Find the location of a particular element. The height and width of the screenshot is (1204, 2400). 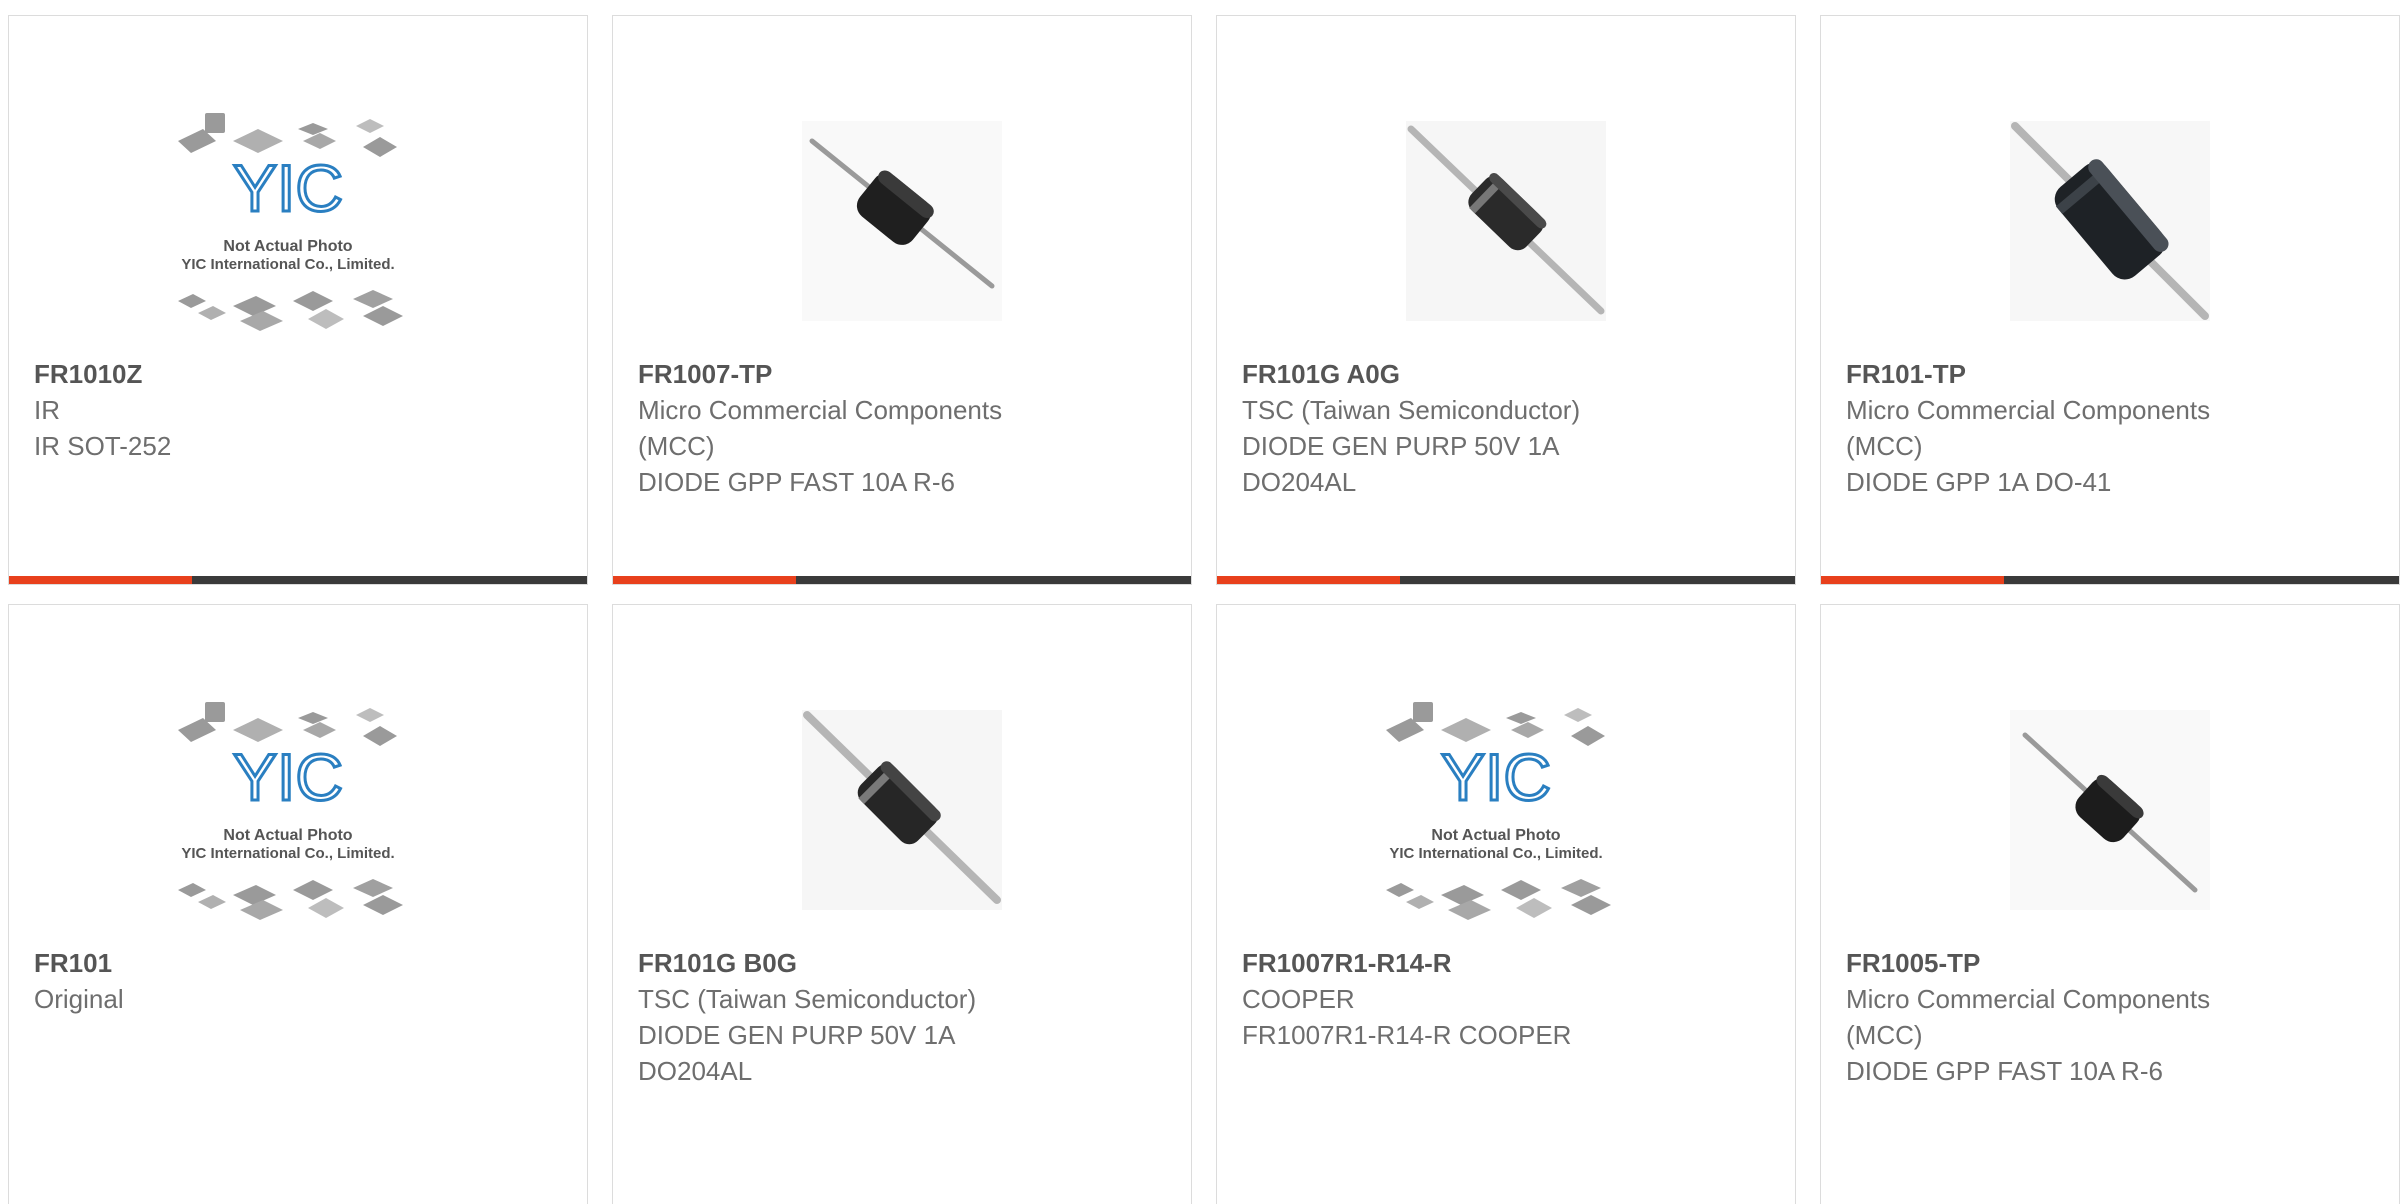

part-number: FR1010Z is located at coordinates (298, 374).